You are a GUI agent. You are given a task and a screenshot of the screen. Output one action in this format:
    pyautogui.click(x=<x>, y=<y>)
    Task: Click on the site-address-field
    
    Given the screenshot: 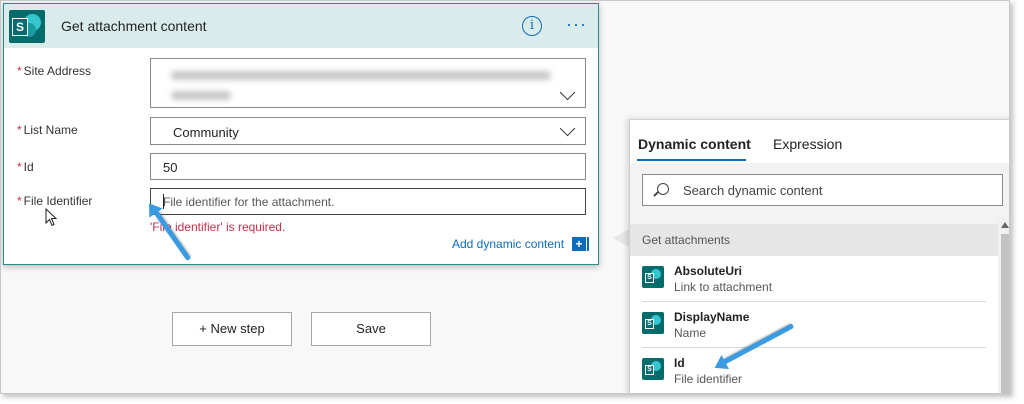 What is the action you would take?
    pyautogui.click(x=368, y=83)
    